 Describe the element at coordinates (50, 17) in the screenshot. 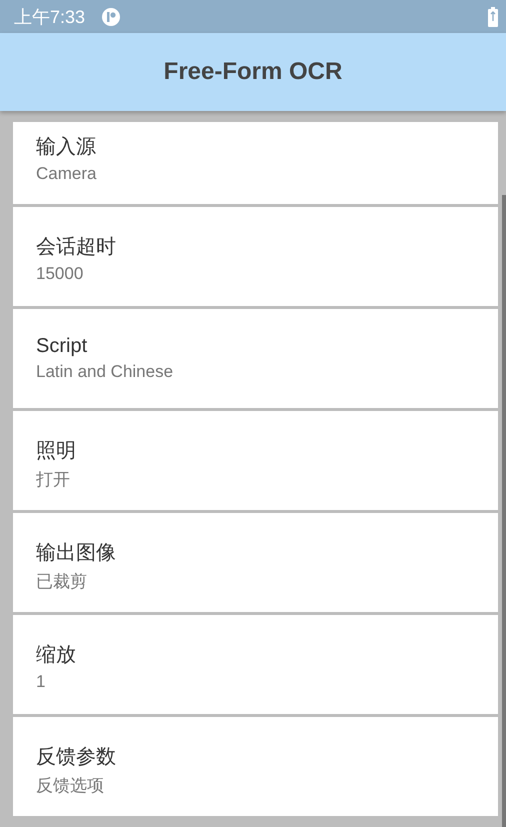

I see `status-time: 上午7:33` at that location.